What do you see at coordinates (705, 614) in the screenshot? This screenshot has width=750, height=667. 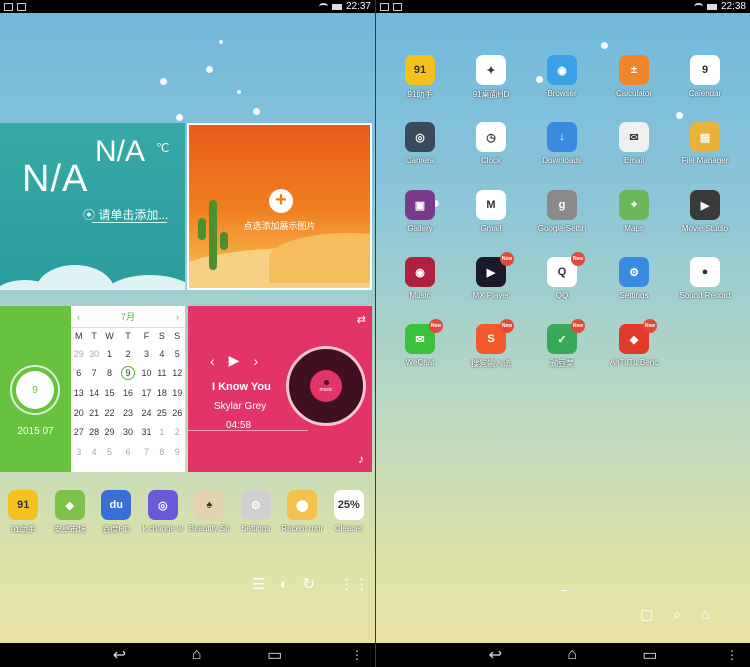 I see `home-icon: ⌂` at bounding box center [705, 614].